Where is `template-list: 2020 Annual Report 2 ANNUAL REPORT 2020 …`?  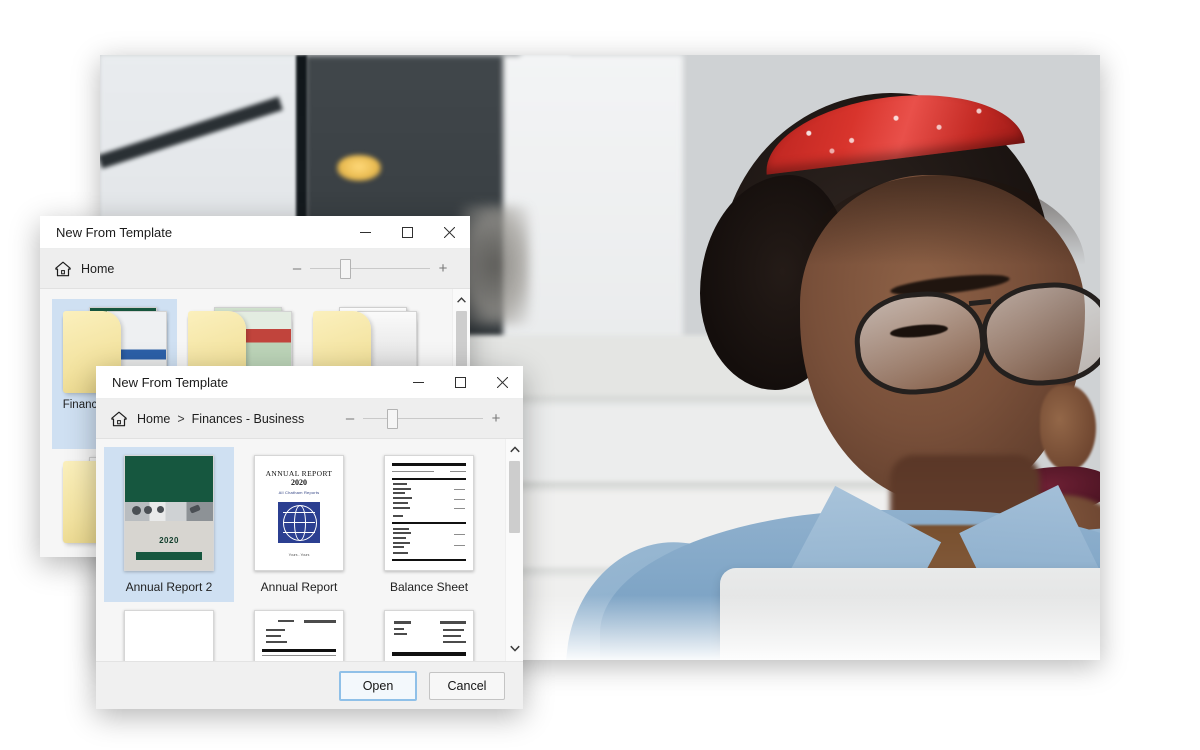 template-list: 2020 Annual Report 2 ANNUAL REPORT 2020 … is located at coordinates (309, 550).